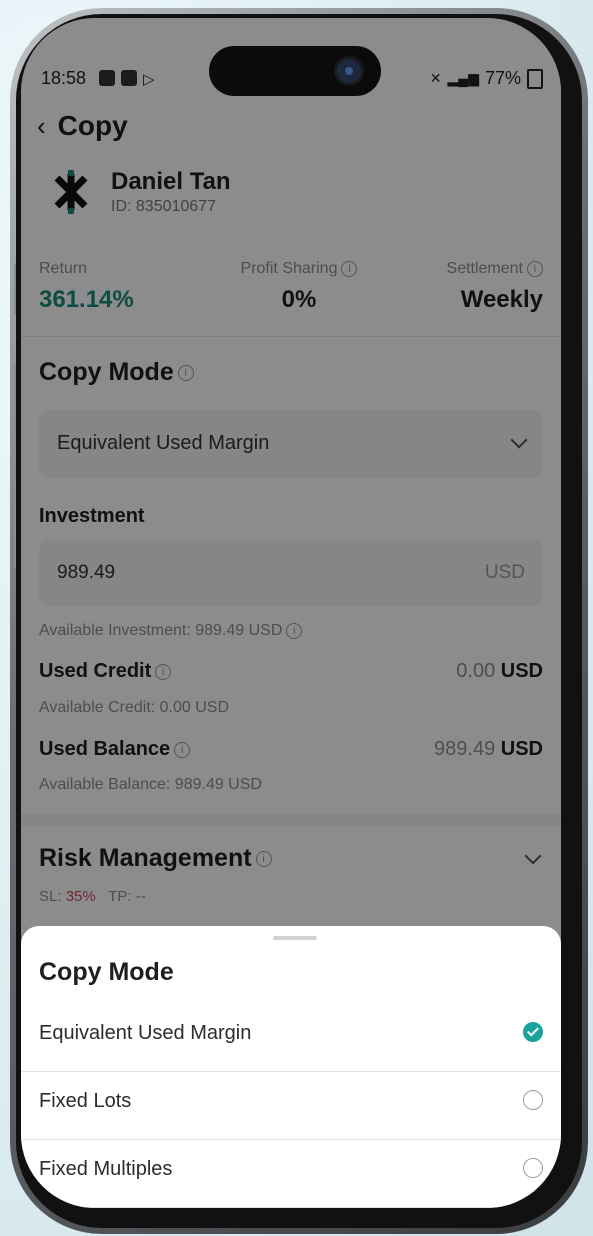 This screenshot has height=1236, width=593. I want to click on camera-icon, so click(349, 71).